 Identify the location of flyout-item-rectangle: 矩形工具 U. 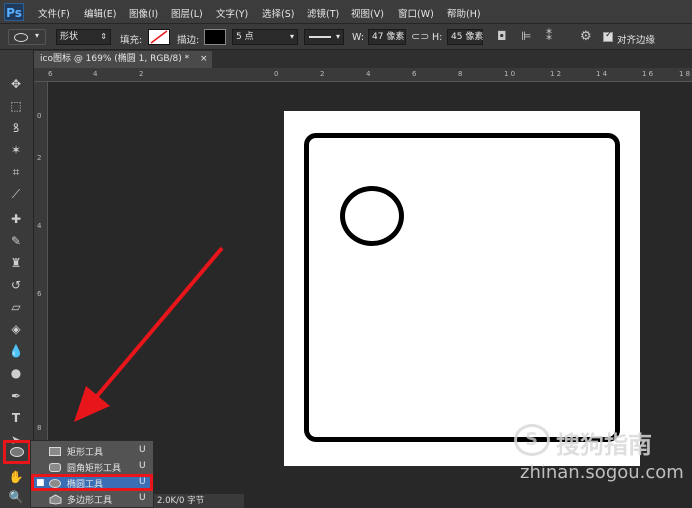
(92, 451).